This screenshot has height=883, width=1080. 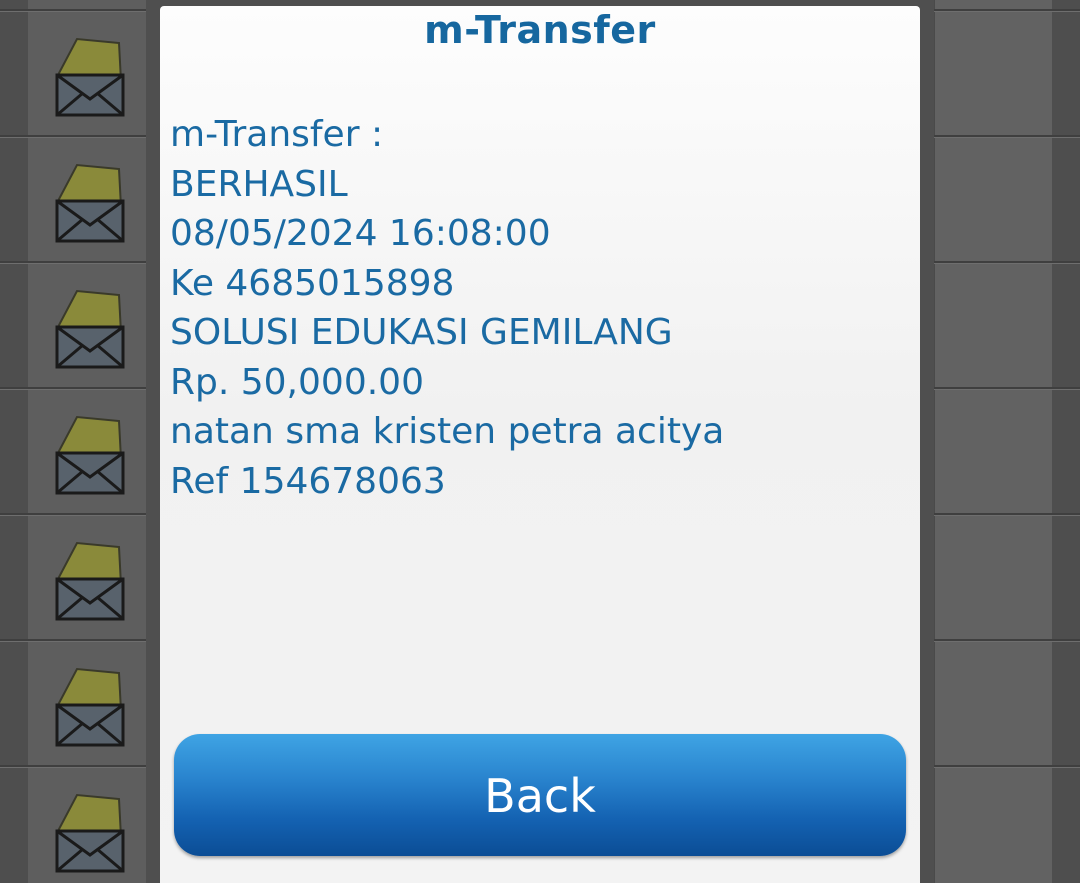 I want to click on message-line-datetime: 08/05/2024 16:08:00, so click(x=360, y=233).